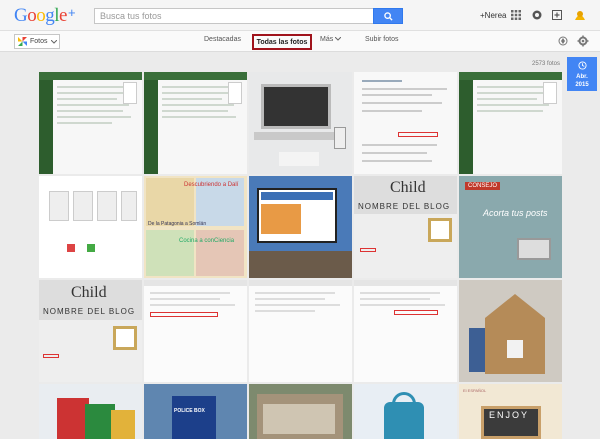 The width and height of the screenshot is (600, 439). I want to click on notifications-icon, so click(537, 15).